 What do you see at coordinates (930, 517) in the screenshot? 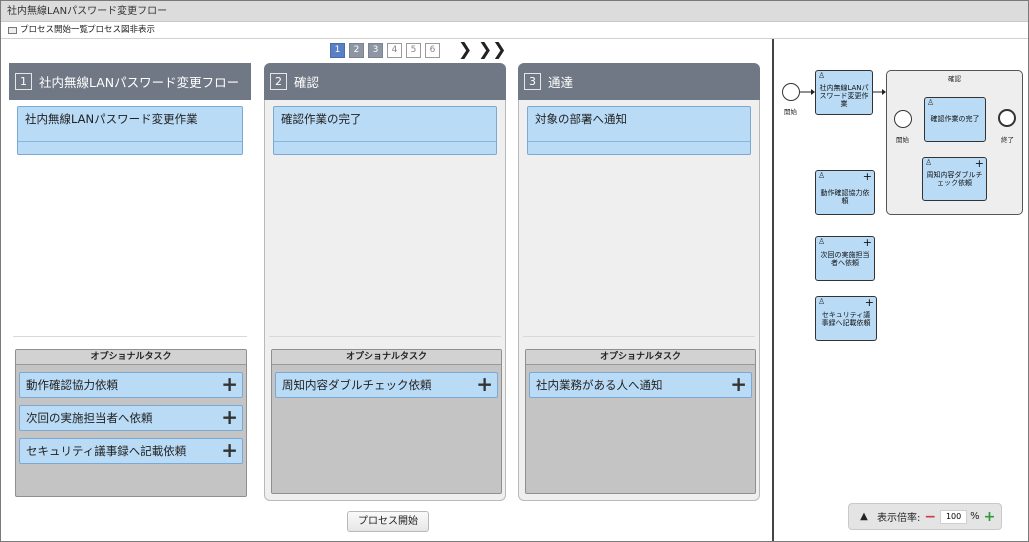
I see `zoom-out-icon: −` at bounding box center [930, 517].